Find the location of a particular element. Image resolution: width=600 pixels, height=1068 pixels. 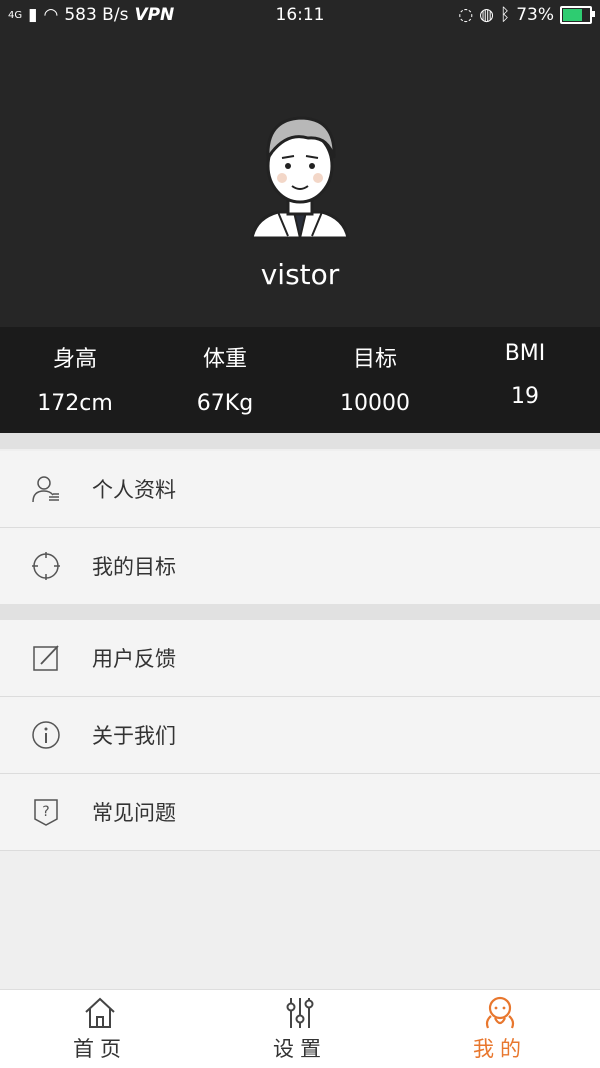

stat-weight: 体重 67Kg is located at coordinates (225, 380).